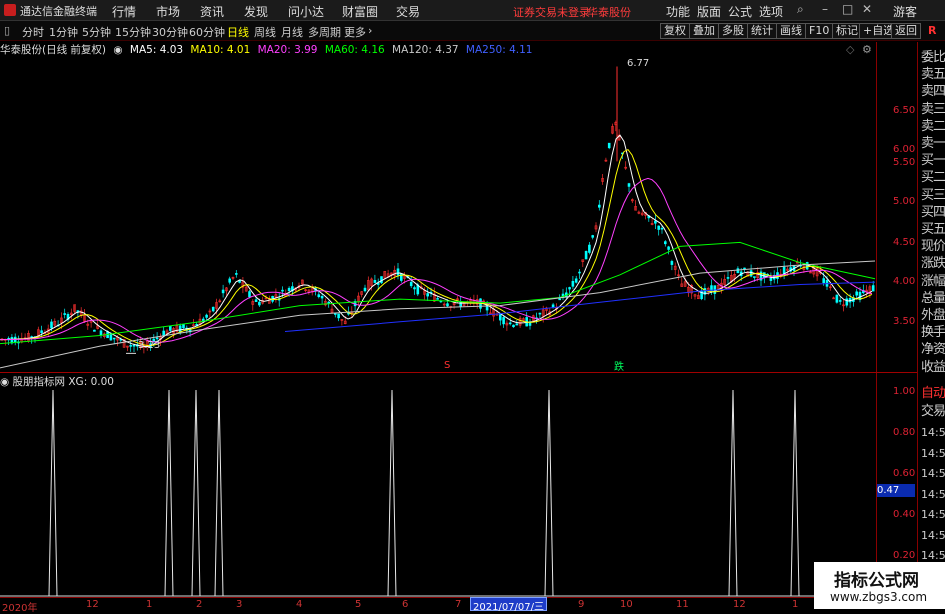 The image size is (945, 614). Describe the element at coordinates (7, 30) in the screenshot. I see `collapse-icon: ▯` at that location.